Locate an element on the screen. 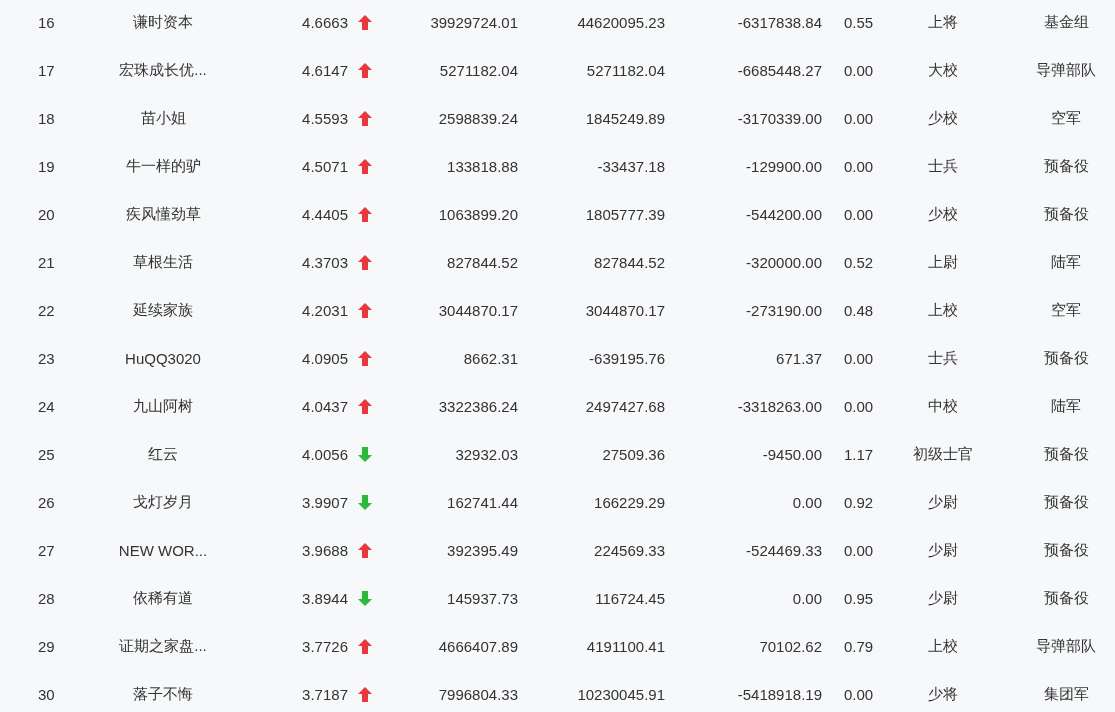 The width and height of the screenshot is (1115, 712). score-cell: 3.8944 is located at coordinates (325, 598).